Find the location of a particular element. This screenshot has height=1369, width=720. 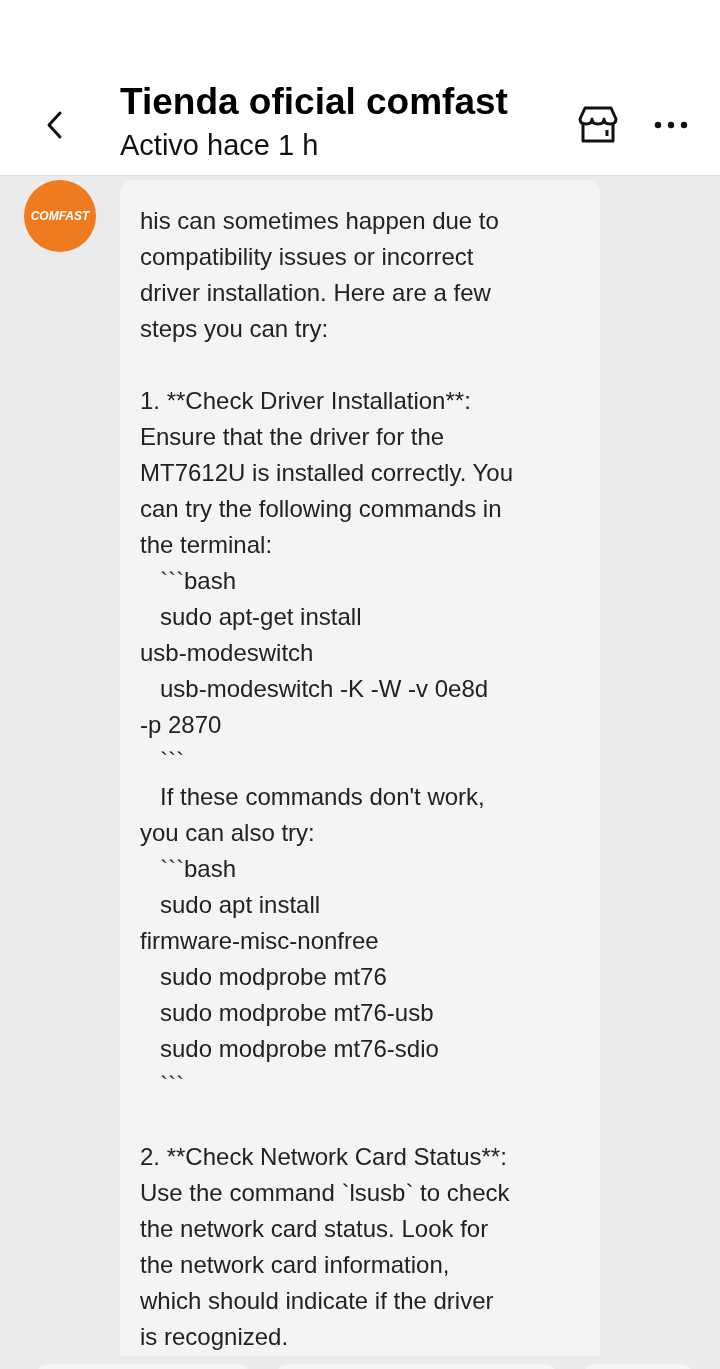

more-icon is located at coordinates (671, 125).